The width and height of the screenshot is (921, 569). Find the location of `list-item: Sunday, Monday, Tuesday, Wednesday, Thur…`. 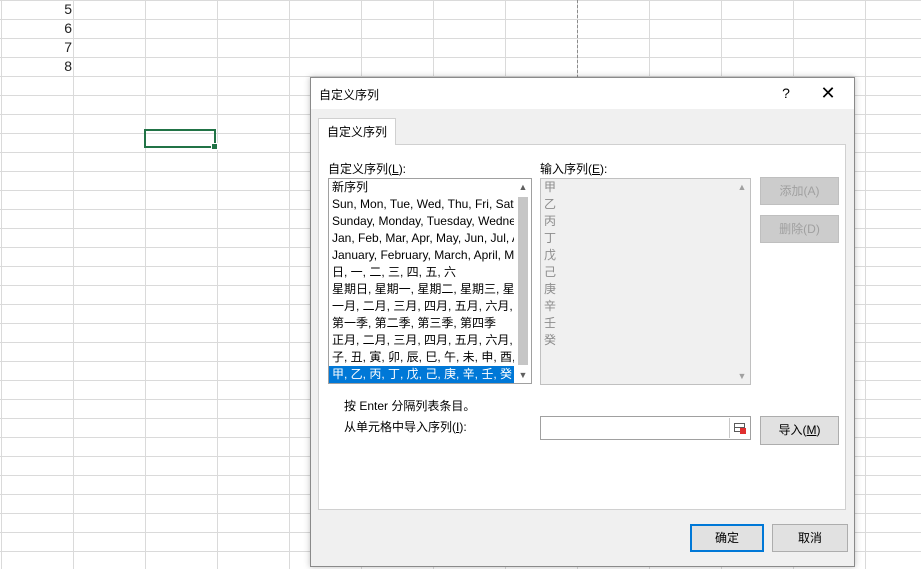

list-item: Sunday, Monday, Tuesday, Wednesday, Thur… is located at coordinates (421, 221).